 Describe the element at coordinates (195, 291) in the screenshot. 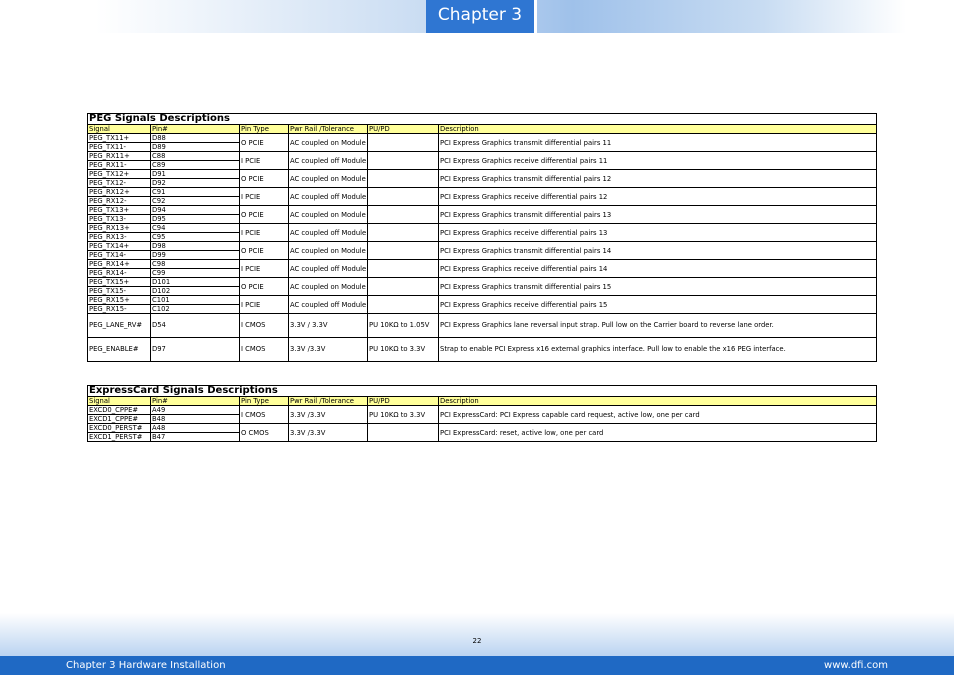

I see `pin-number: D102` at that location.